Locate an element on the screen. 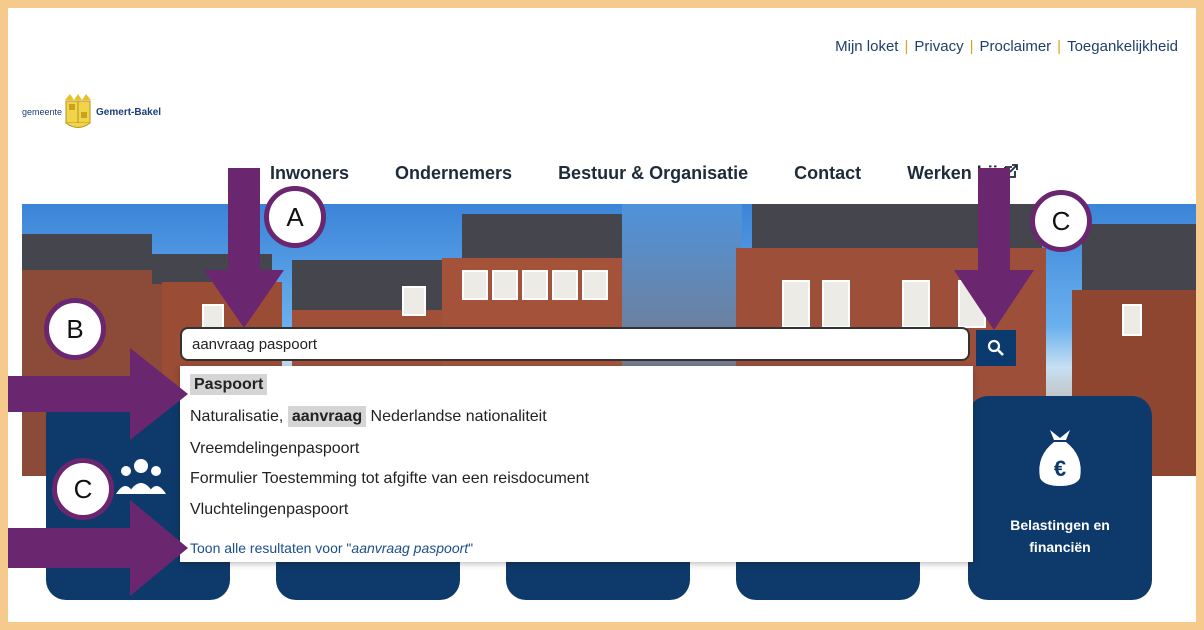 This screenshot has width=1204, height=630. search-button is located at coordinates (996, 348).